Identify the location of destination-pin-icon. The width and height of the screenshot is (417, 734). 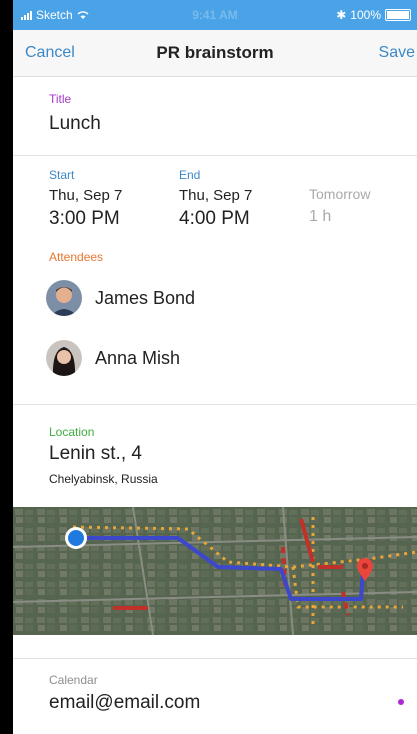
(365, 569).